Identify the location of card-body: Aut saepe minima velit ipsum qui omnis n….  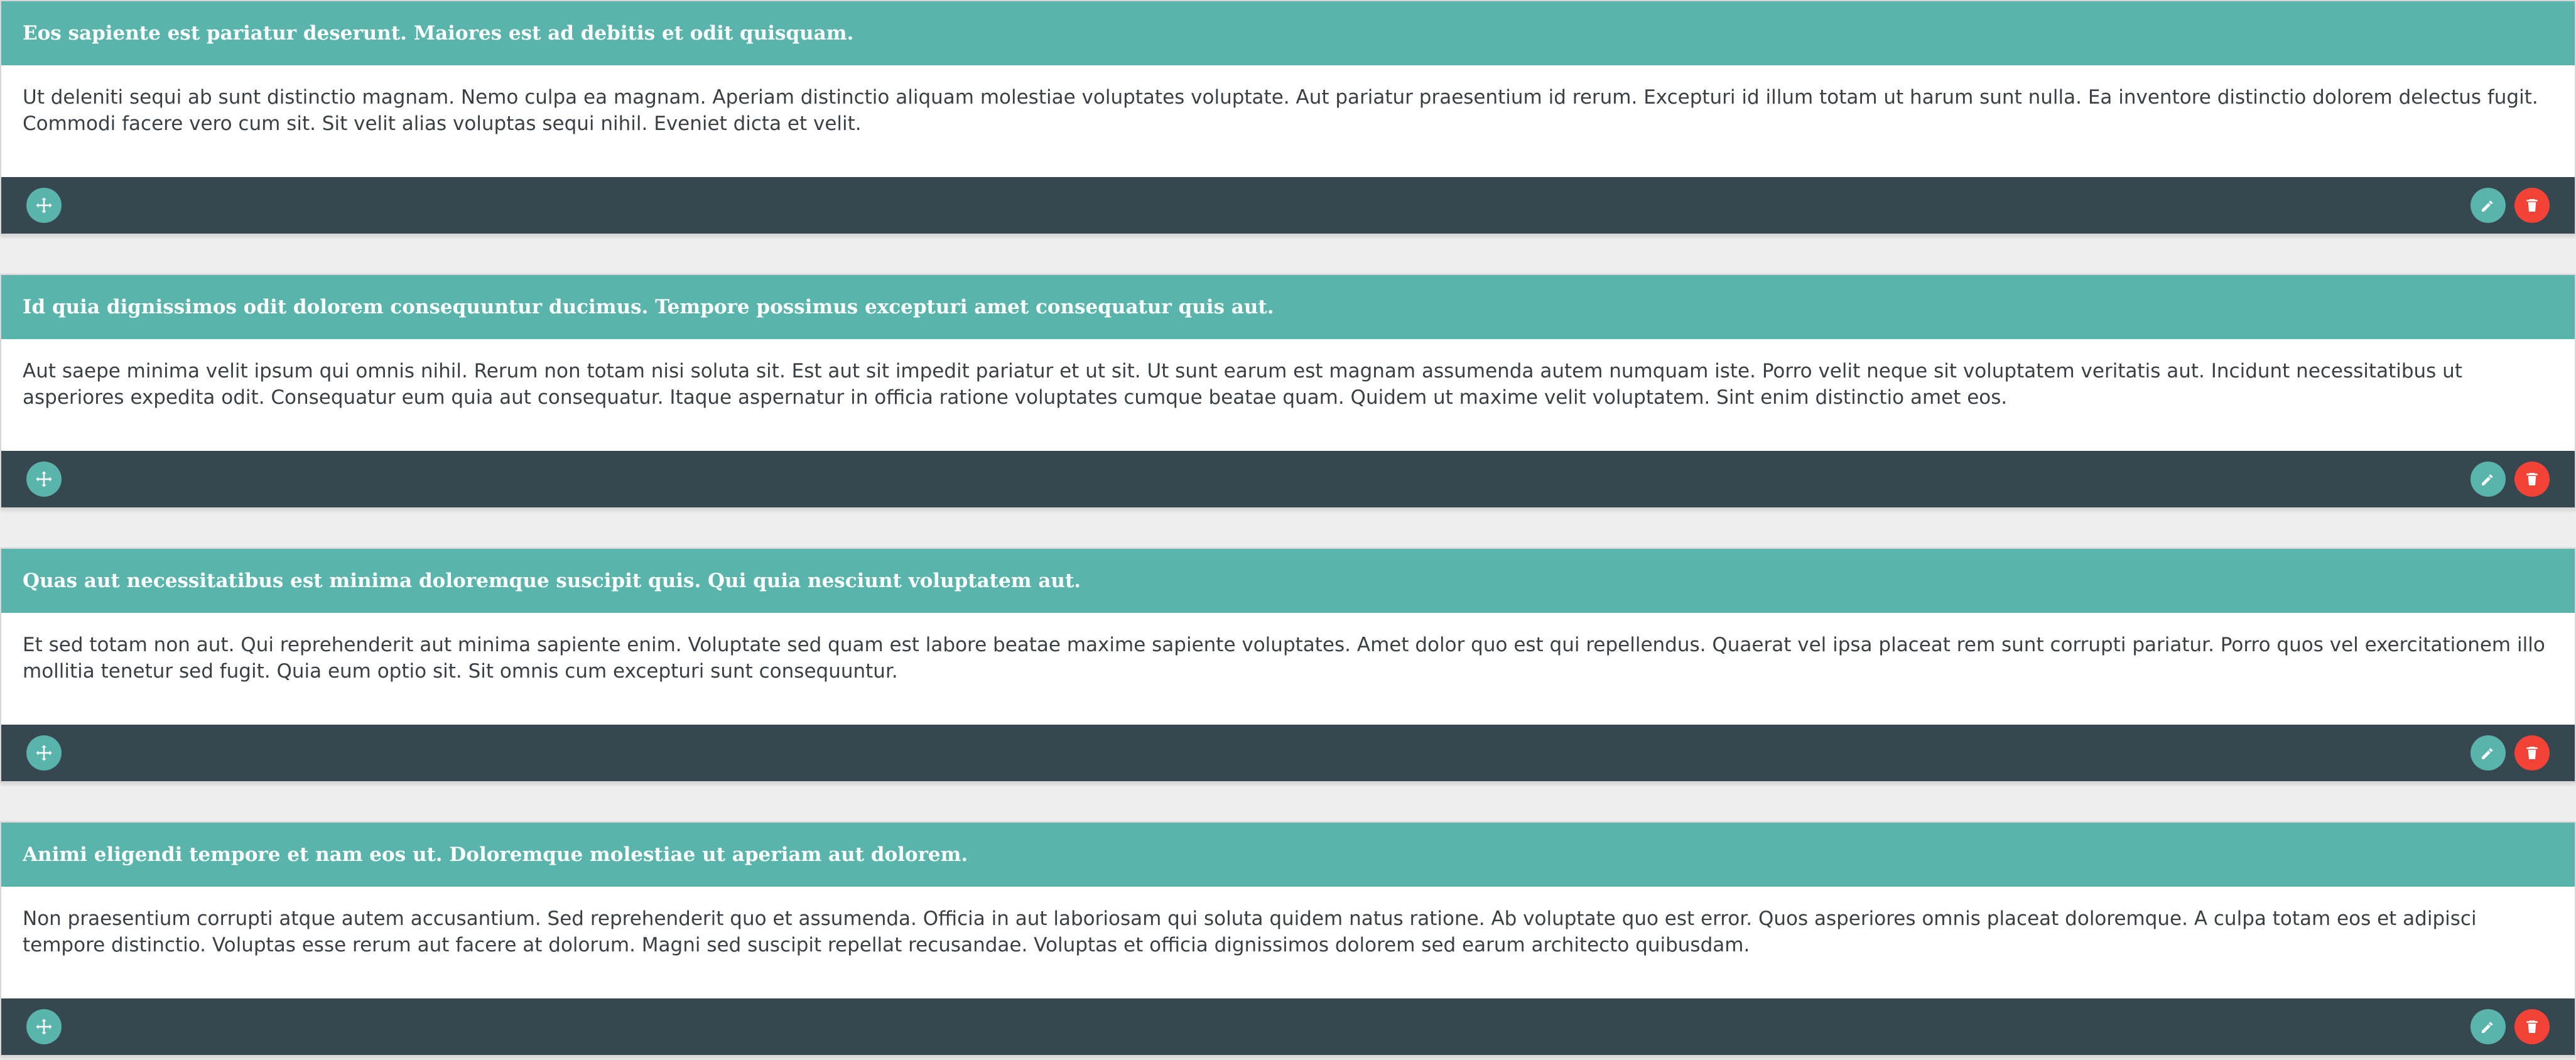
(1242, 384).